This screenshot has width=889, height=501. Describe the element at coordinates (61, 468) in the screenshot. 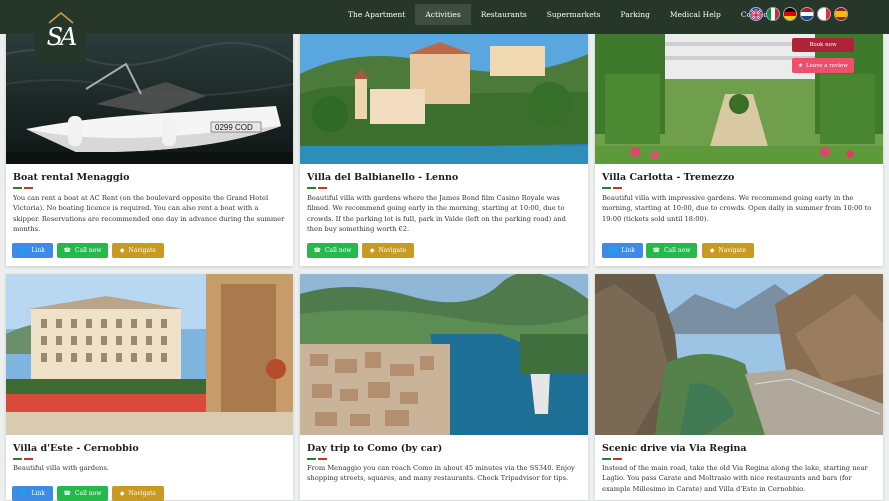

I see `card-description: Beautiful villa with gardens.` at that location.